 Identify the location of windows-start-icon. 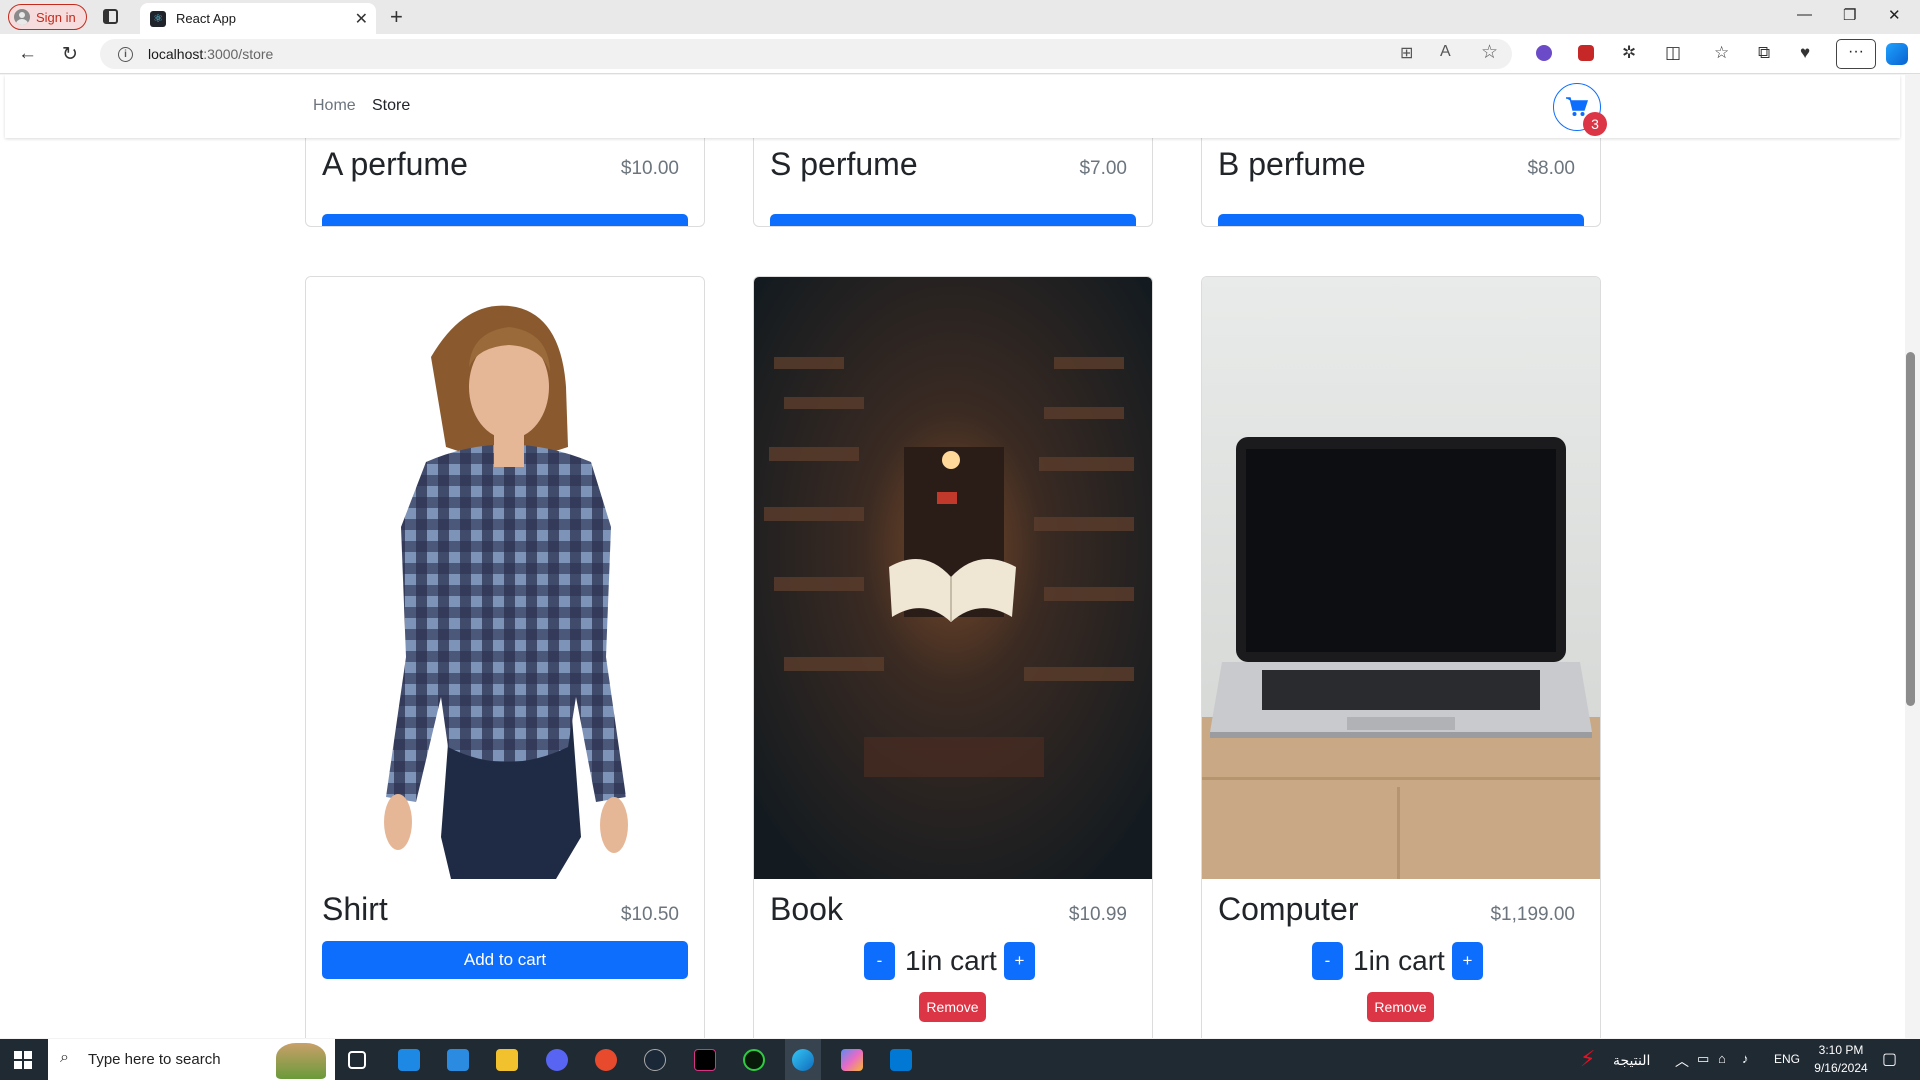
(23, 1060).